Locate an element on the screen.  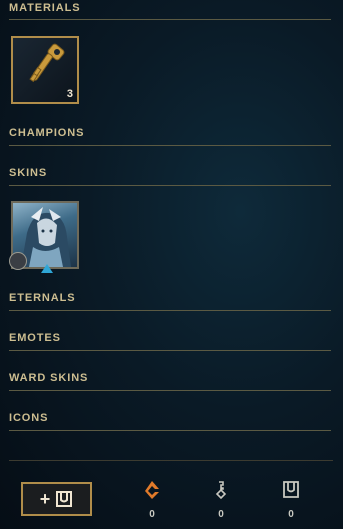
section-title-materials: MATERIALS is located at coordinates (45, 8).